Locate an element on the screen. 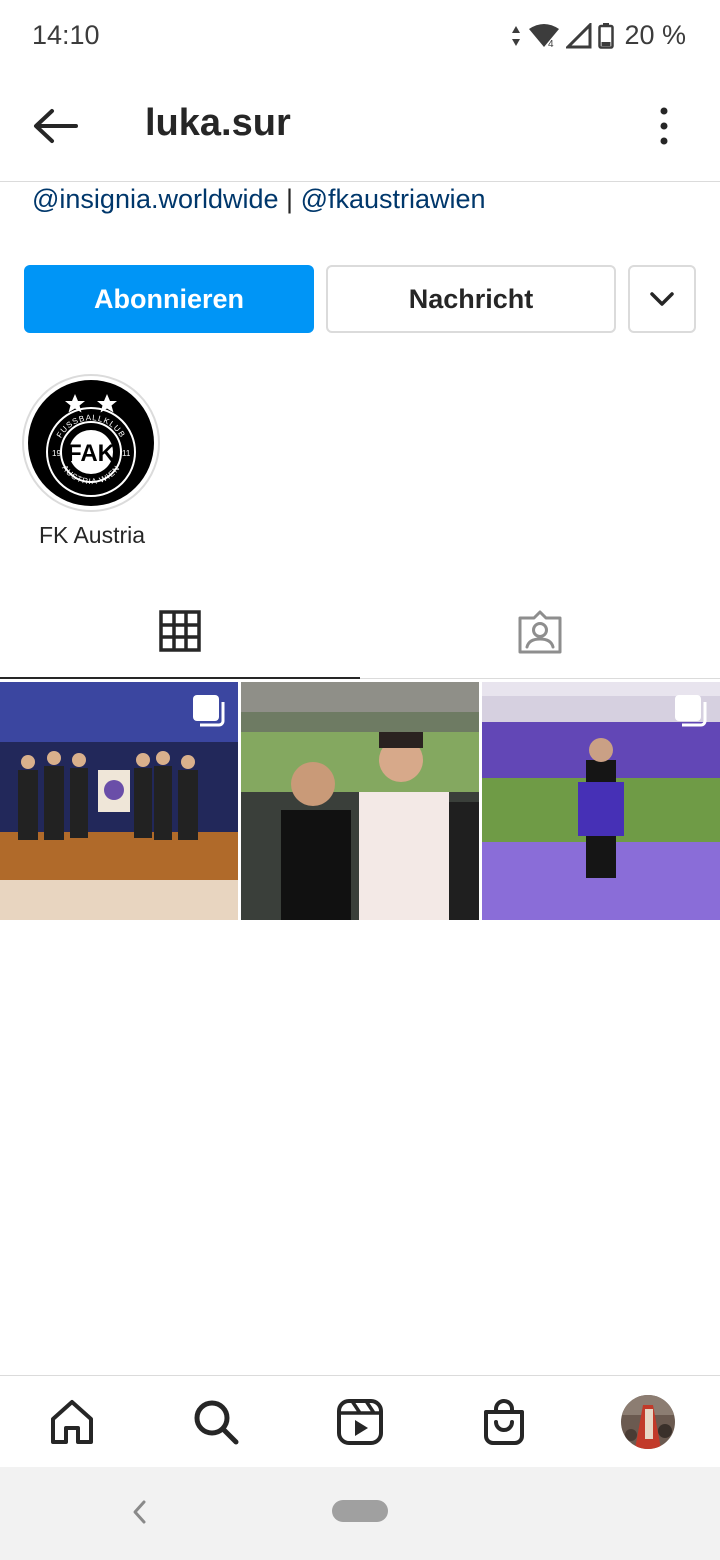 The height and width of the screenshot is (1560, 720). battery-level: 20 % is located at coordinates (655, 35).